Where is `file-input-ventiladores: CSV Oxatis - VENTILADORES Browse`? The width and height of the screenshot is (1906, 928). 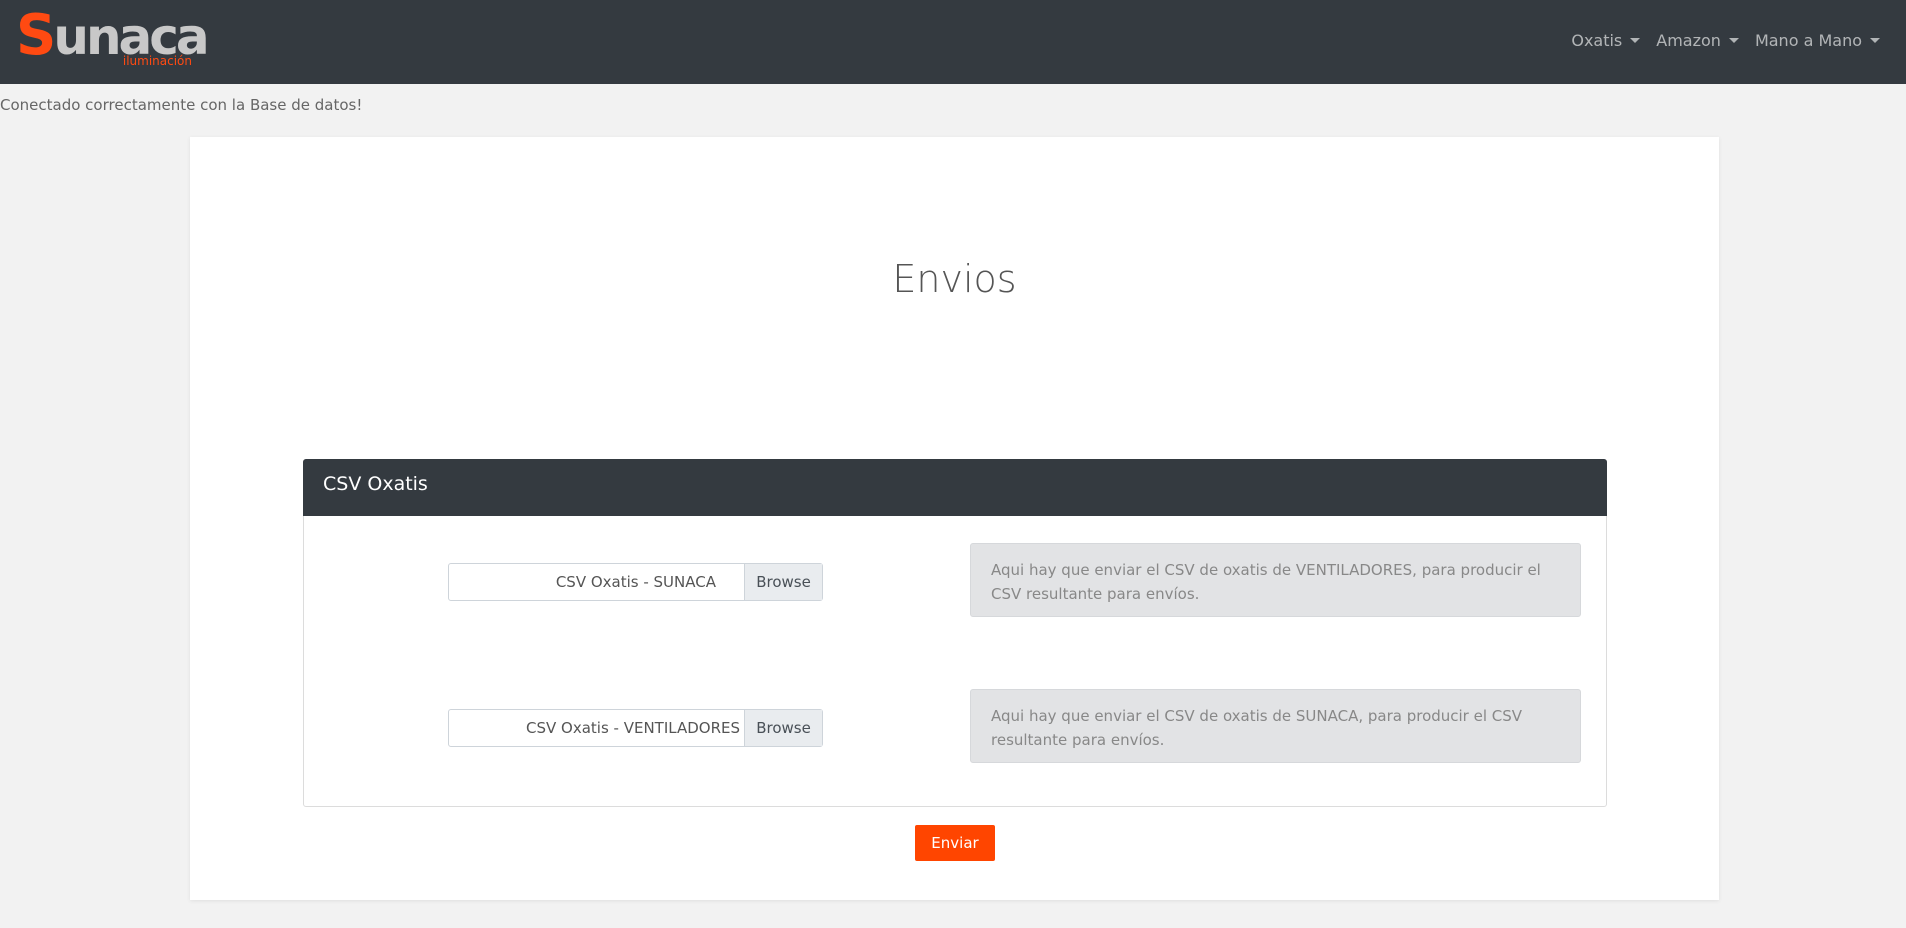
file-input-ventiladores: CSV Oxatis - VENTILADORES Browse is located at coordinates (635, 728).